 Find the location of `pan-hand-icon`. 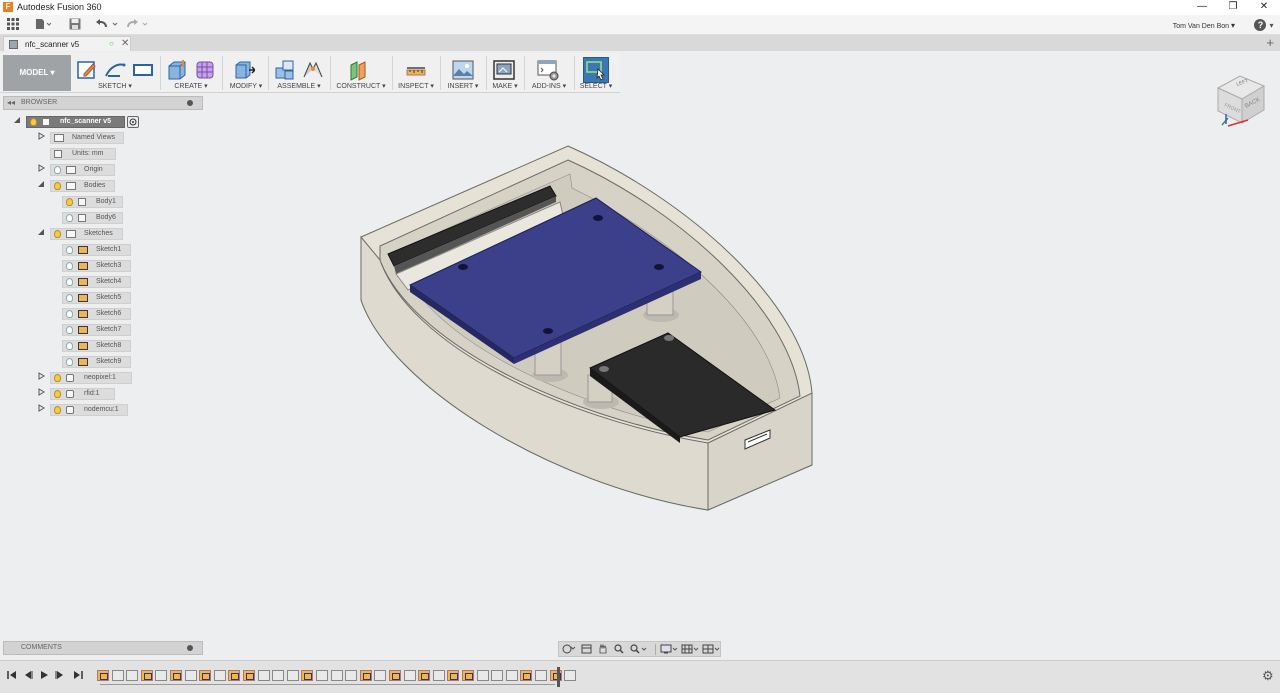

pan-hand-icon is located at coordinates (603, 648).